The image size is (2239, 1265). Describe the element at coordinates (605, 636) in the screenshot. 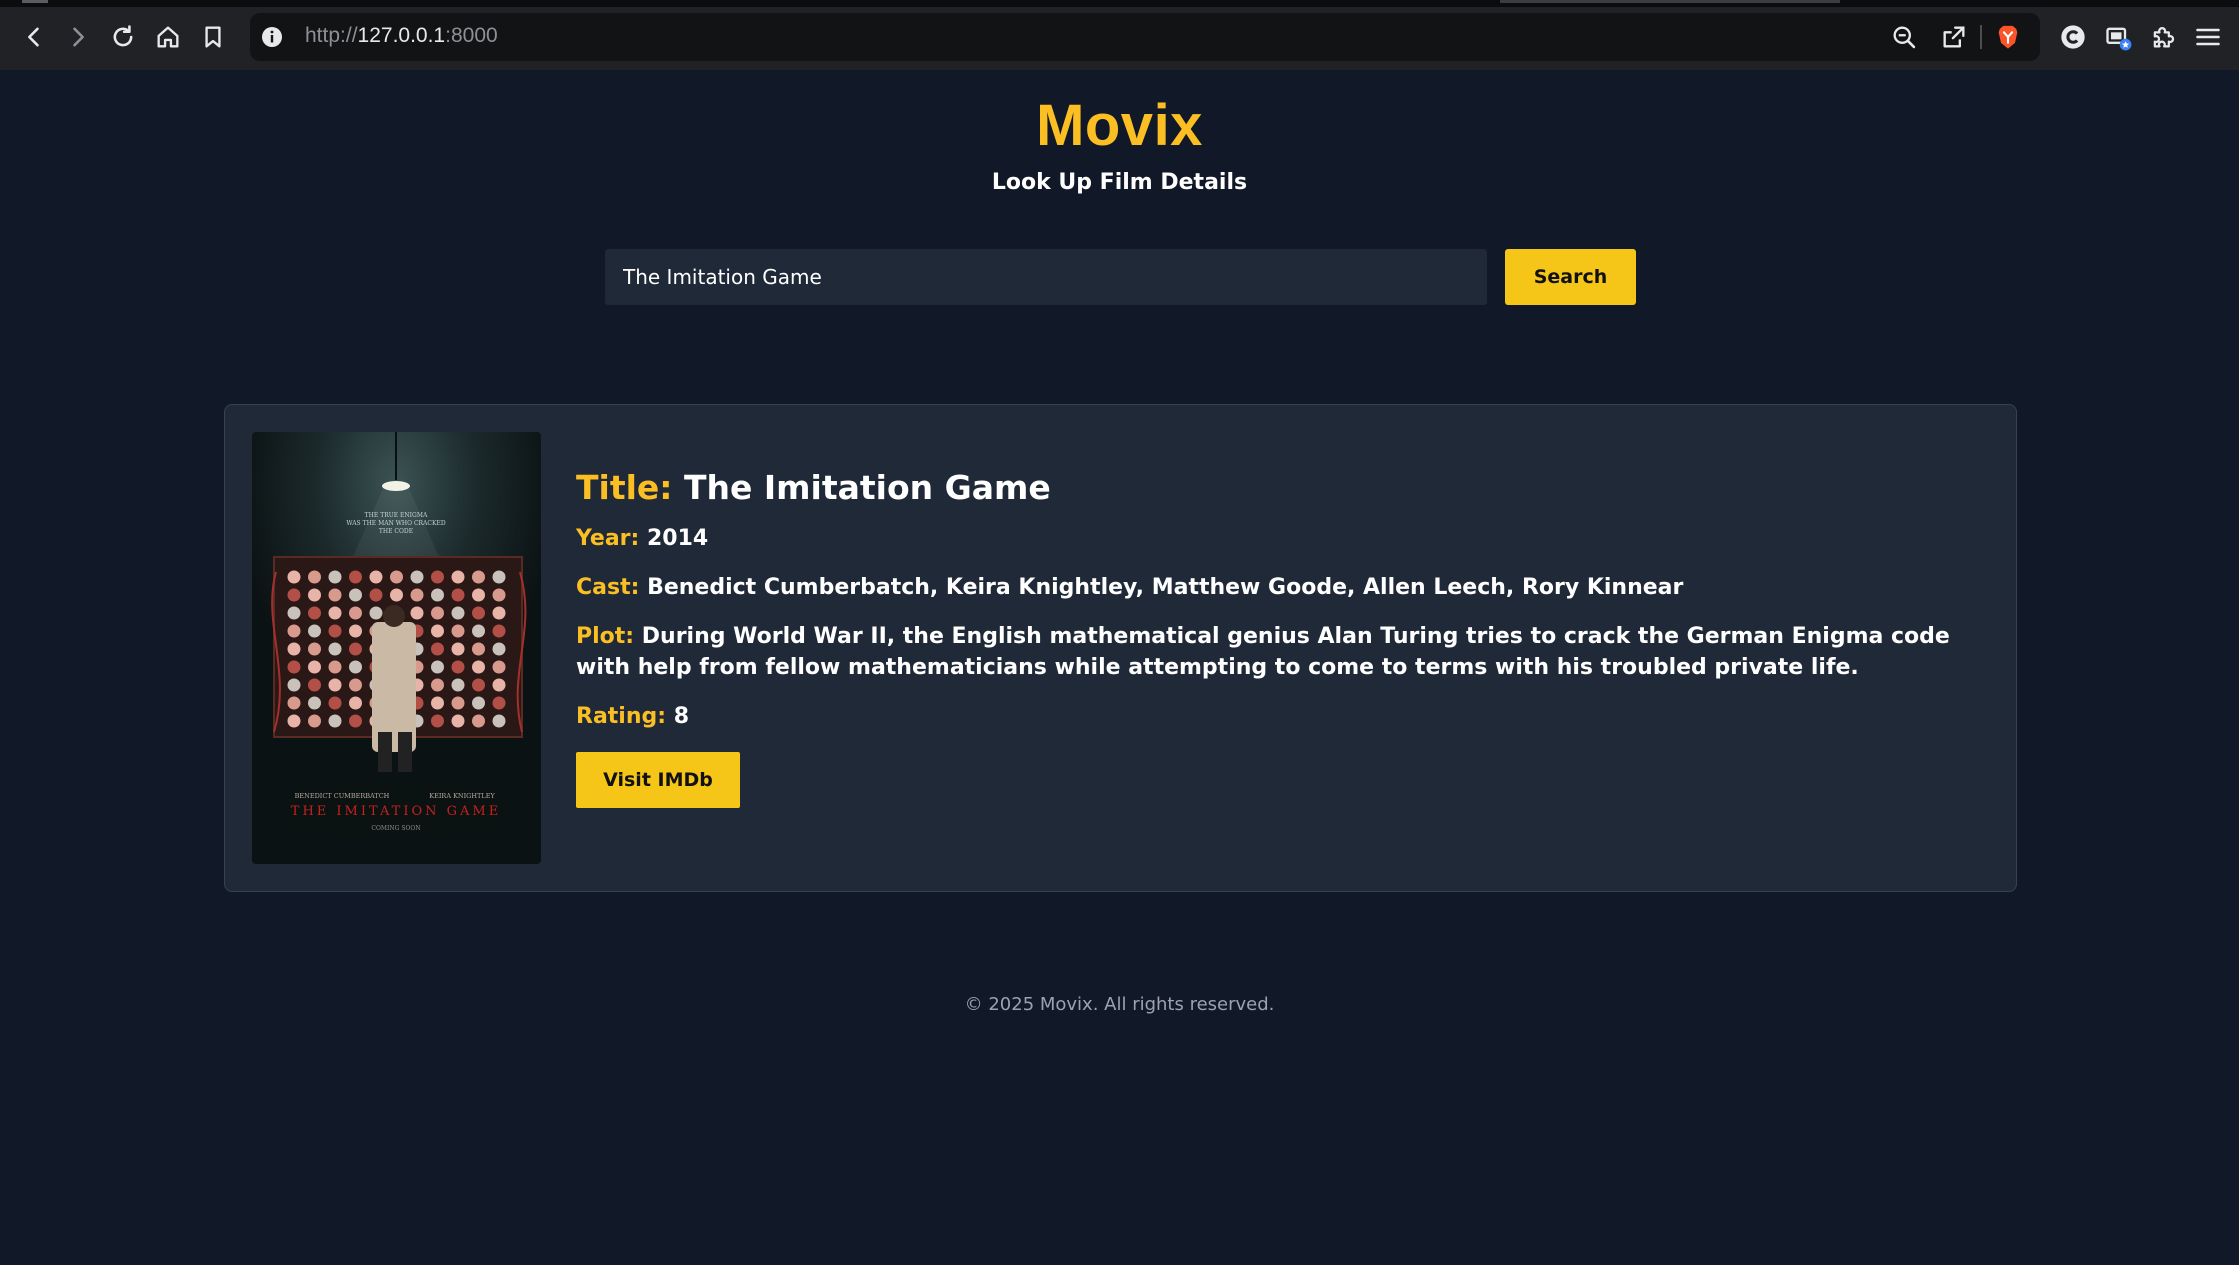

I see `plot-label: Plot:` at that location.